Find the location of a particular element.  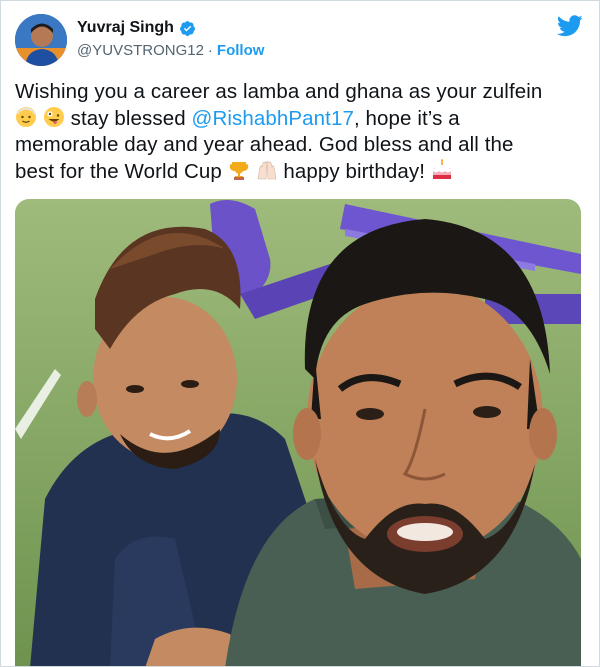

tweet-hope: , hope it’s a is located at coordinates (406, 118).